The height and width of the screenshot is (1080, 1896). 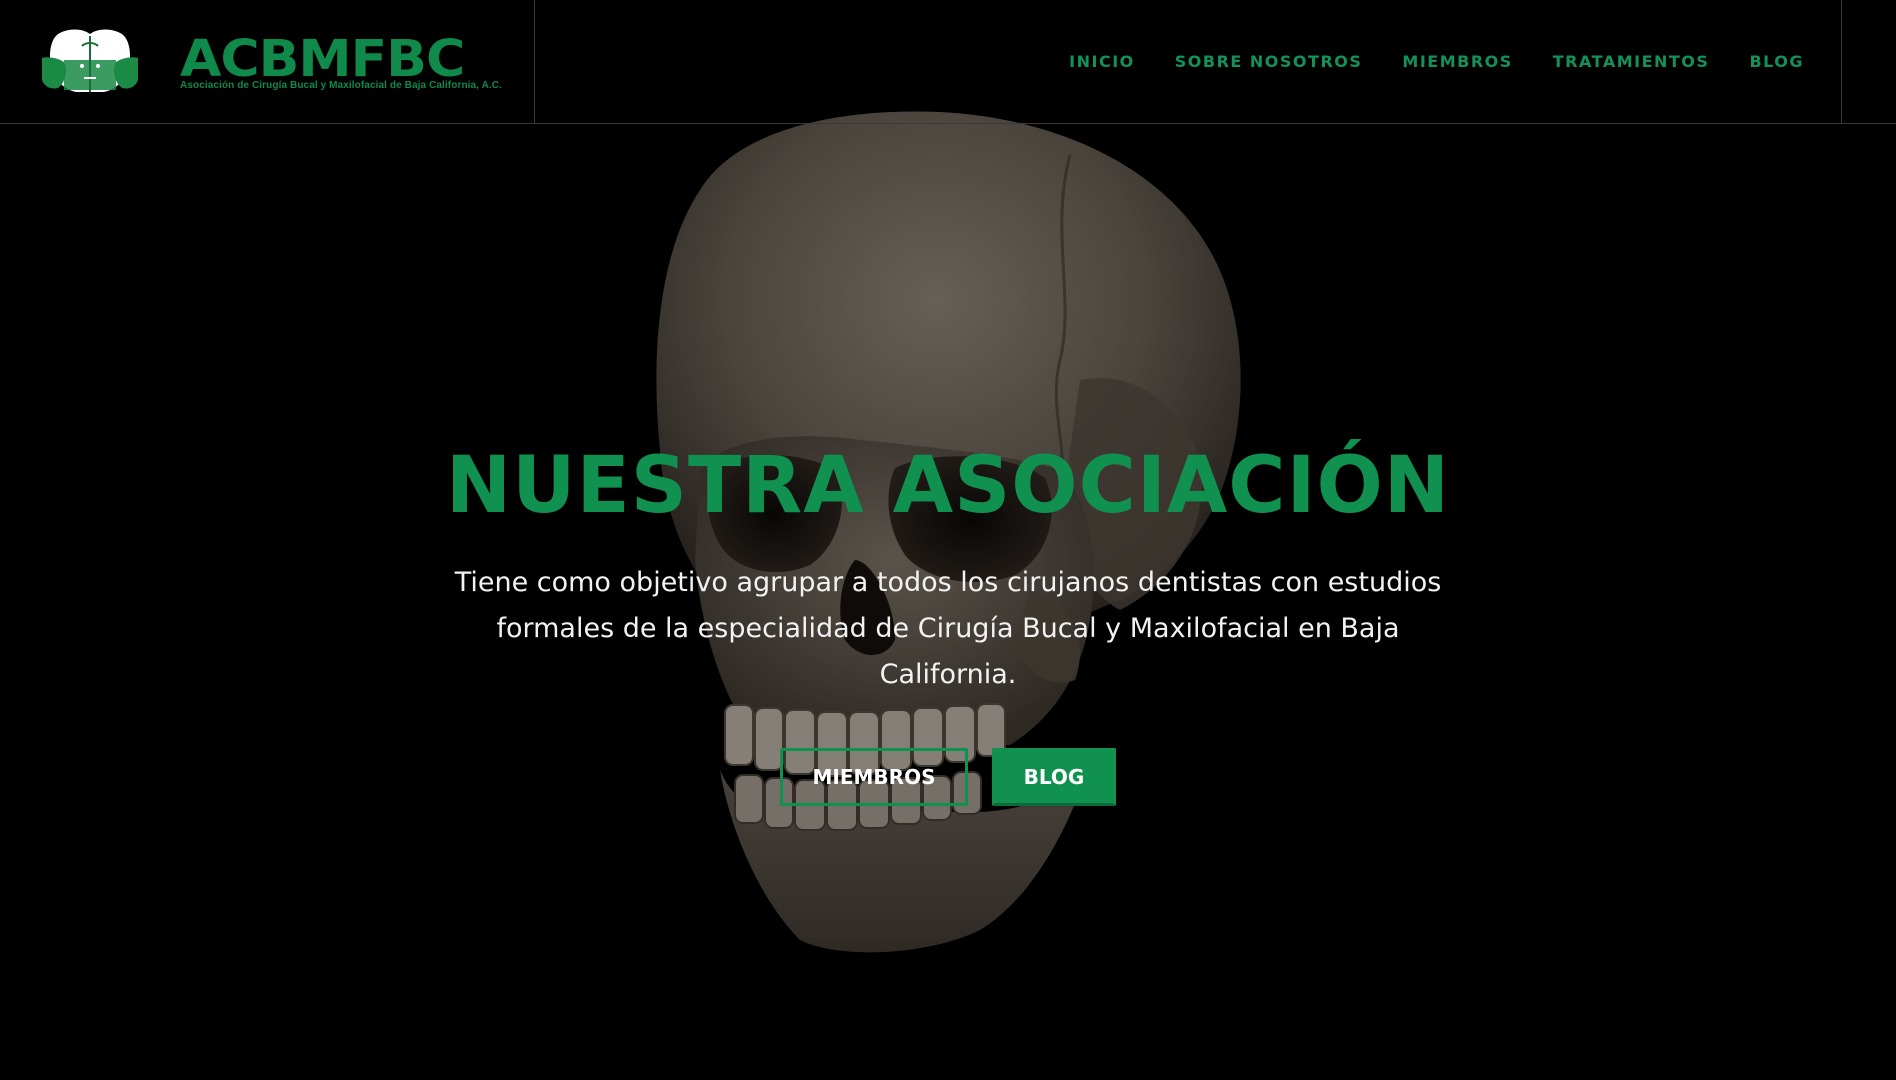 I want to click on header-divider, so click(x=1841, y=61).